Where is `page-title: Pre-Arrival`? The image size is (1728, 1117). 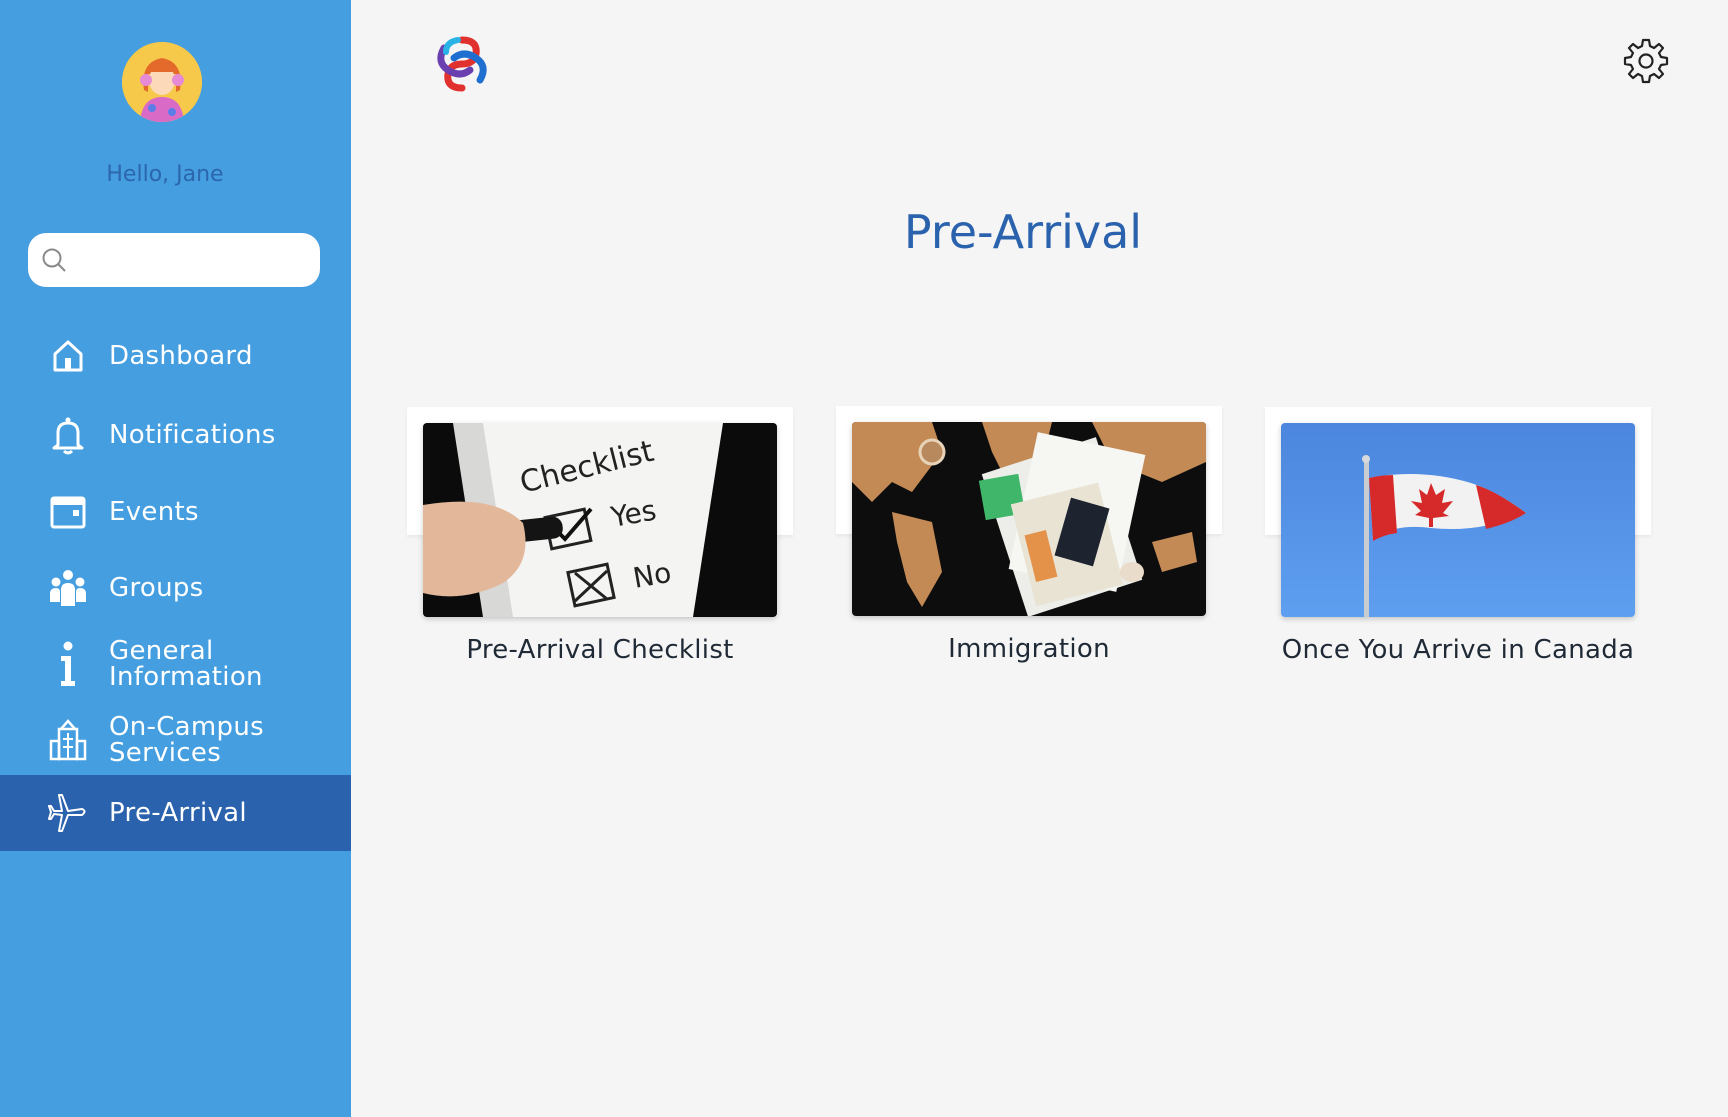
page-title: Pre-Arrival is located at coordinates (1023, 232).